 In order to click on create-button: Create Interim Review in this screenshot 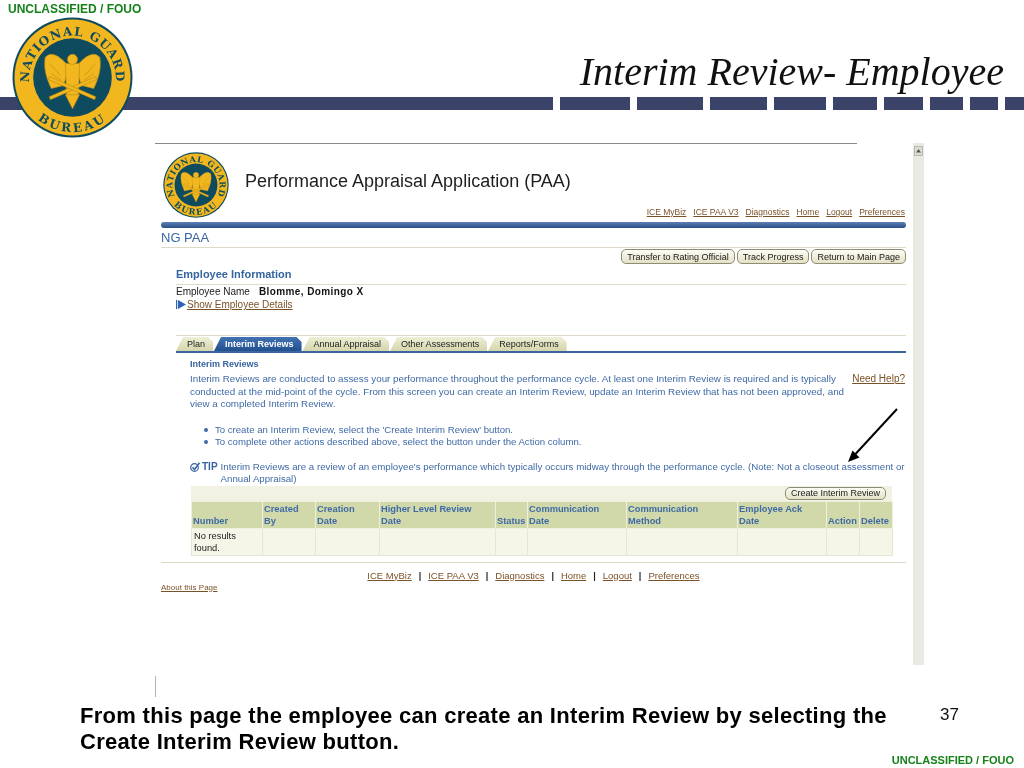, I will do `click(835, 493)`.